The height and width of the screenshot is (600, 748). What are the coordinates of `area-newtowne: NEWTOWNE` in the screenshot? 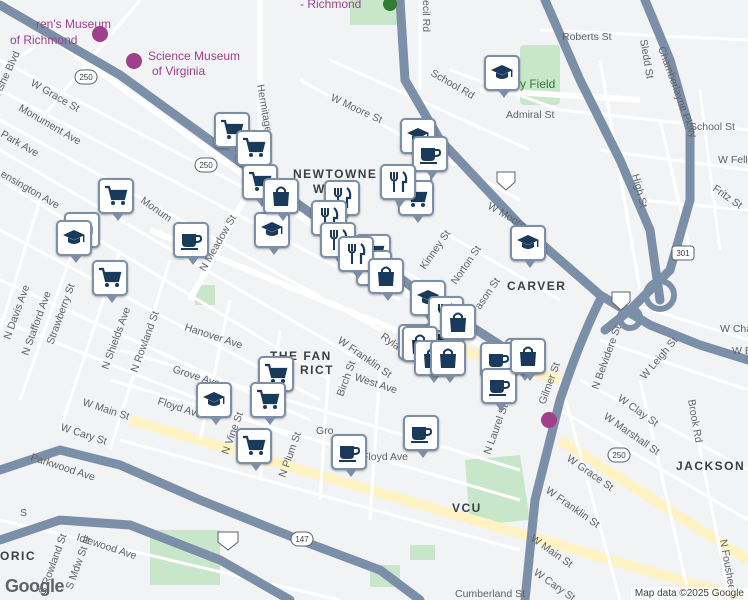 It's located at (335, 174).